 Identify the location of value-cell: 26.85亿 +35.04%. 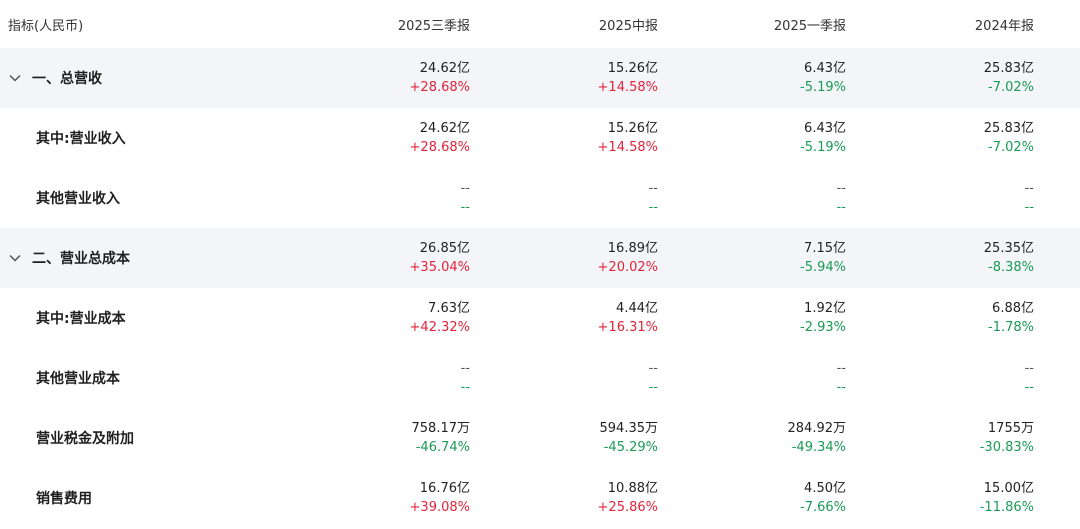
(385, 258).